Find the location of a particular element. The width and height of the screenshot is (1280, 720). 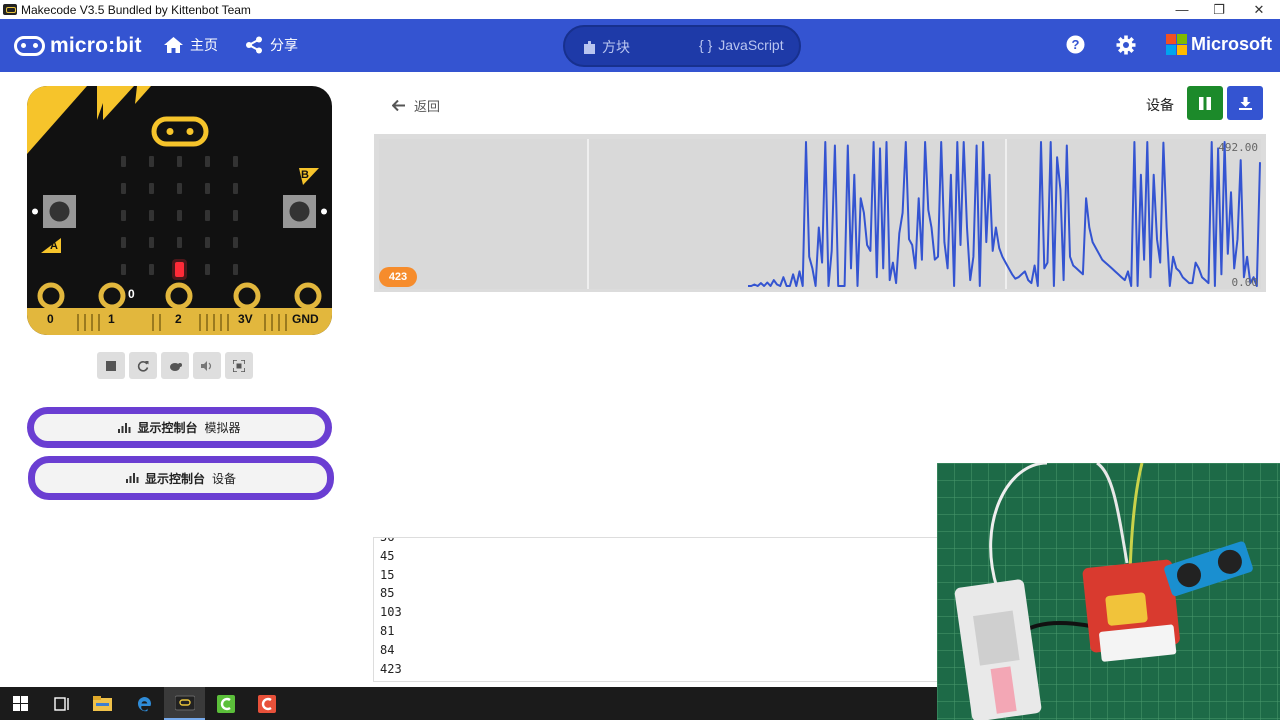

simulator-toolbar is located at coordinates (175, 365).